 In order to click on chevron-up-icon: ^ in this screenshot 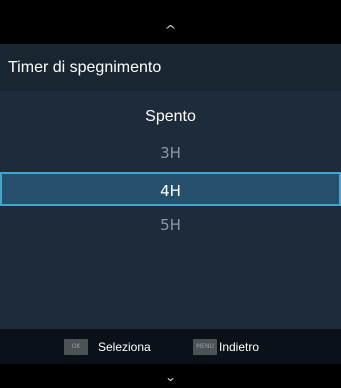, I will do `click(170, 30)`.